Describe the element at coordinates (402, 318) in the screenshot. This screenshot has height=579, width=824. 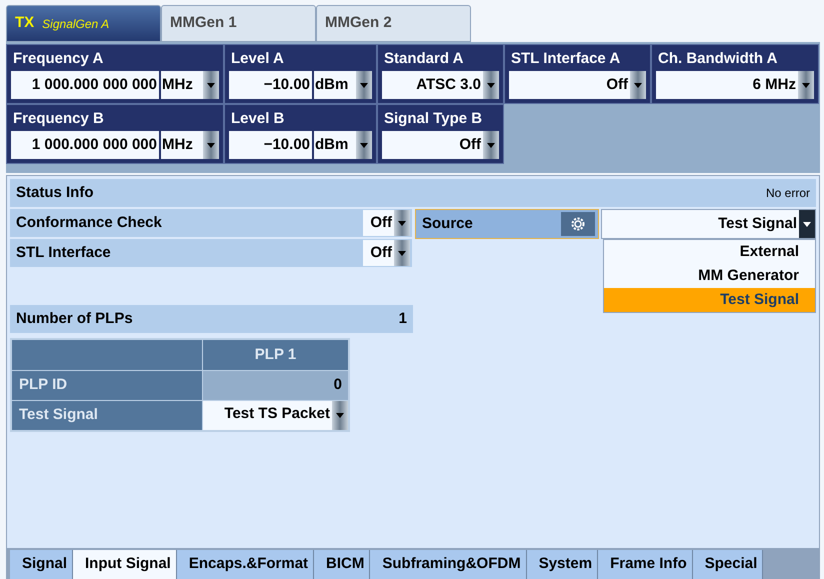
I see `setting-value: 1` at that location.